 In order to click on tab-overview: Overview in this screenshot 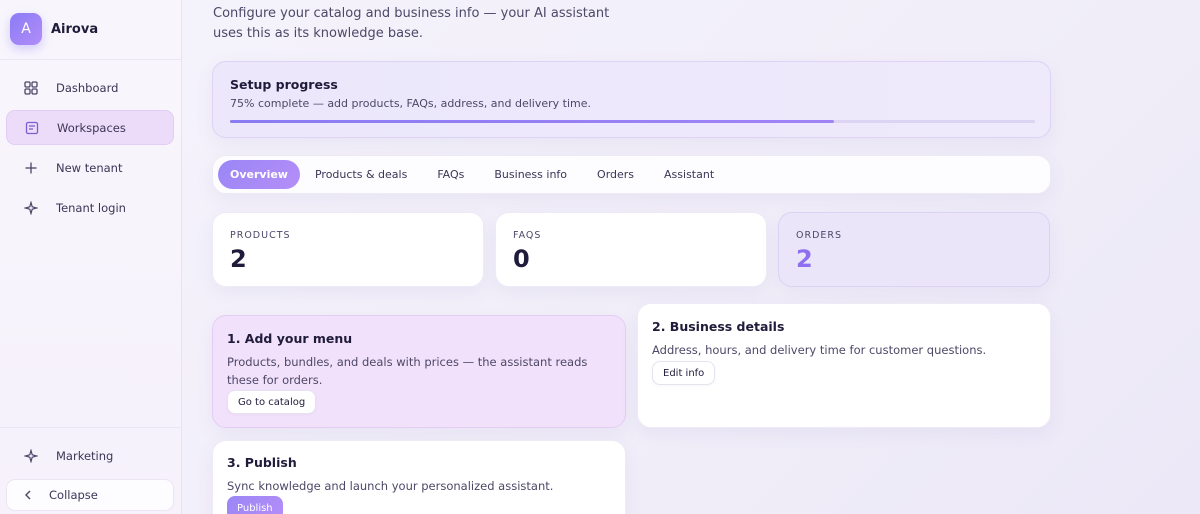, I will do `click(259, 174)`.